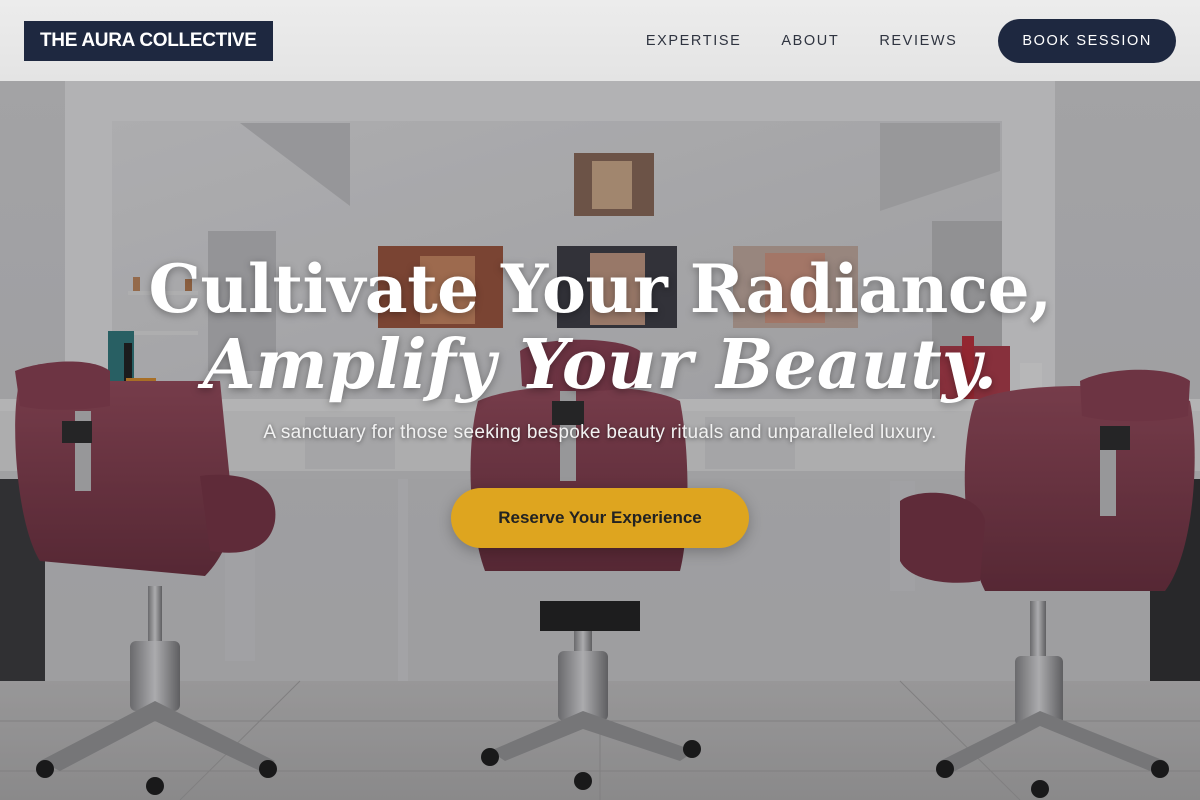 The height and width of the screenshot is (800, 1200). Describe the element at coordinates (694, 41) in the screenshot. I see `nav-link-expertise: EXPERTISE` at that location.